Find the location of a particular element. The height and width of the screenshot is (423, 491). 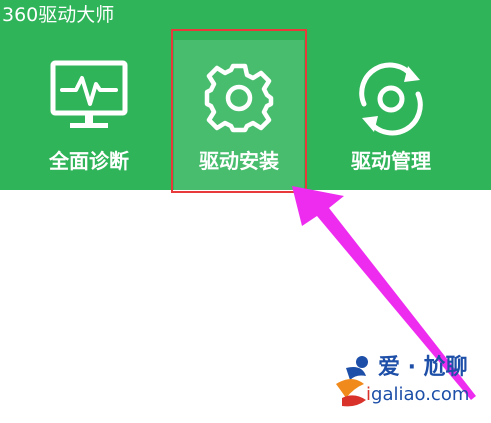

monitor-pulse-icon is located at coordinates (89, 99).